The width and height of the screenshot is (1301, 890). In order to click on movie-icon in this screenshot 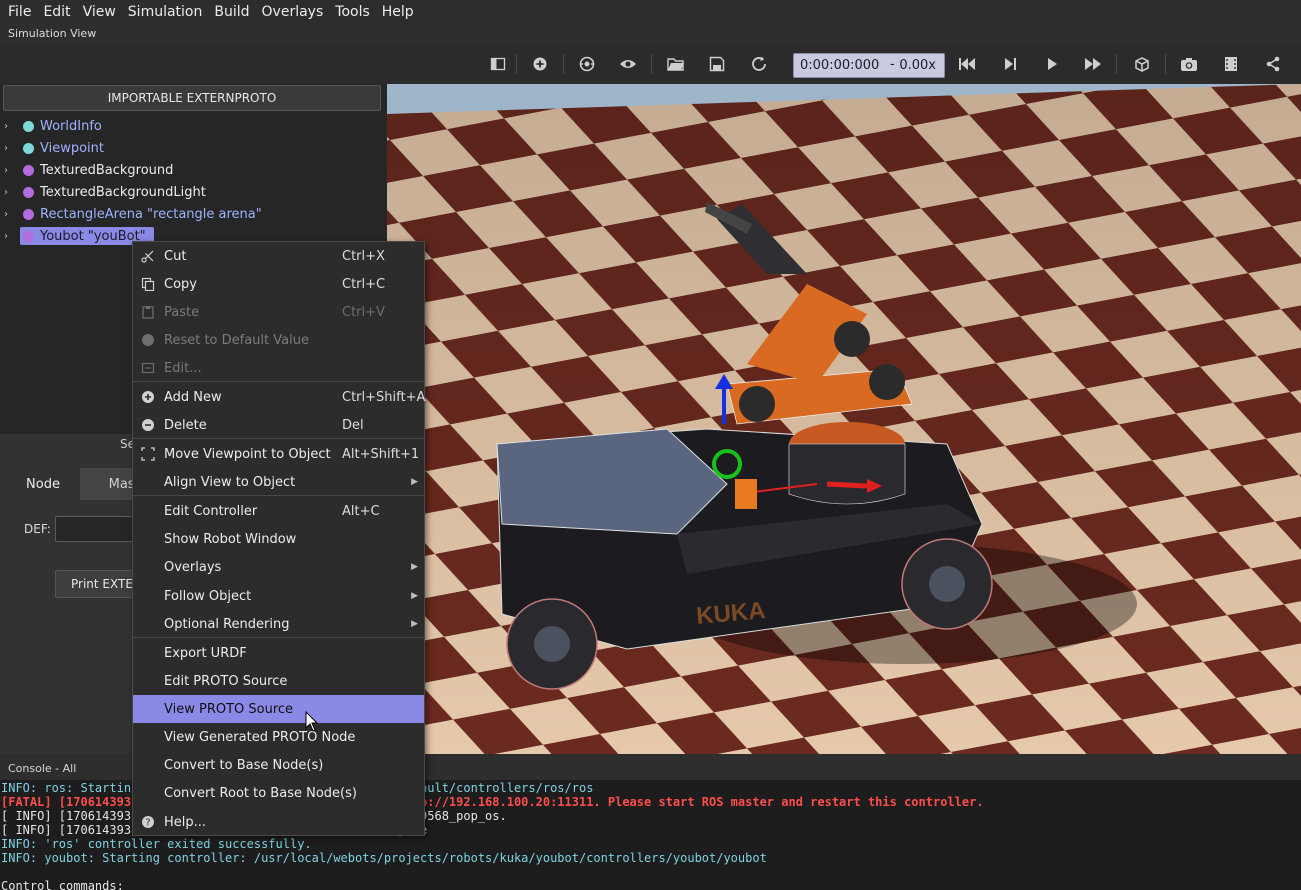, I will do `click(1231, 64)`.